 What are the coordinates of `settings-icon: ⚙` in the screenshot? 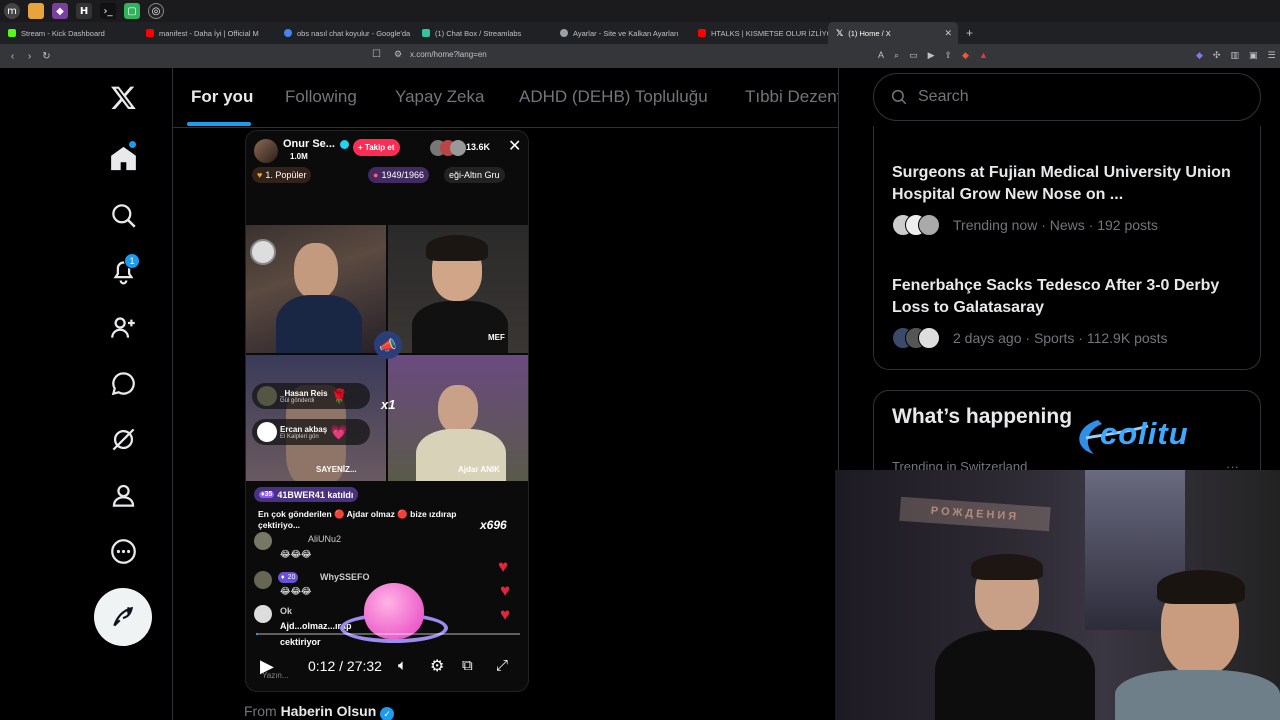 It's located at (437, 666).